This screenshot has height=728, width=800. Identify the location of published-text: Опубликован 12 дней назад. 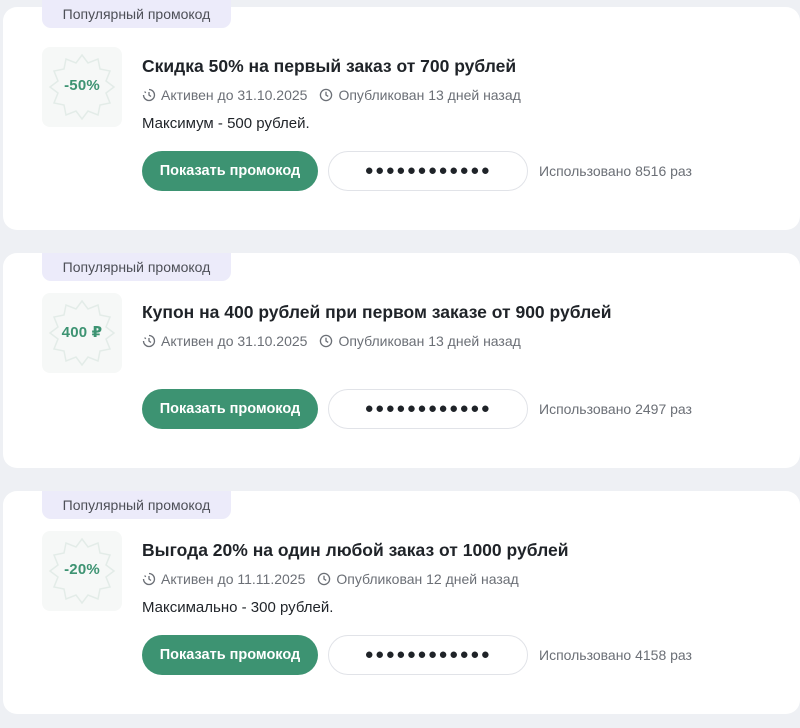
(427, 579).